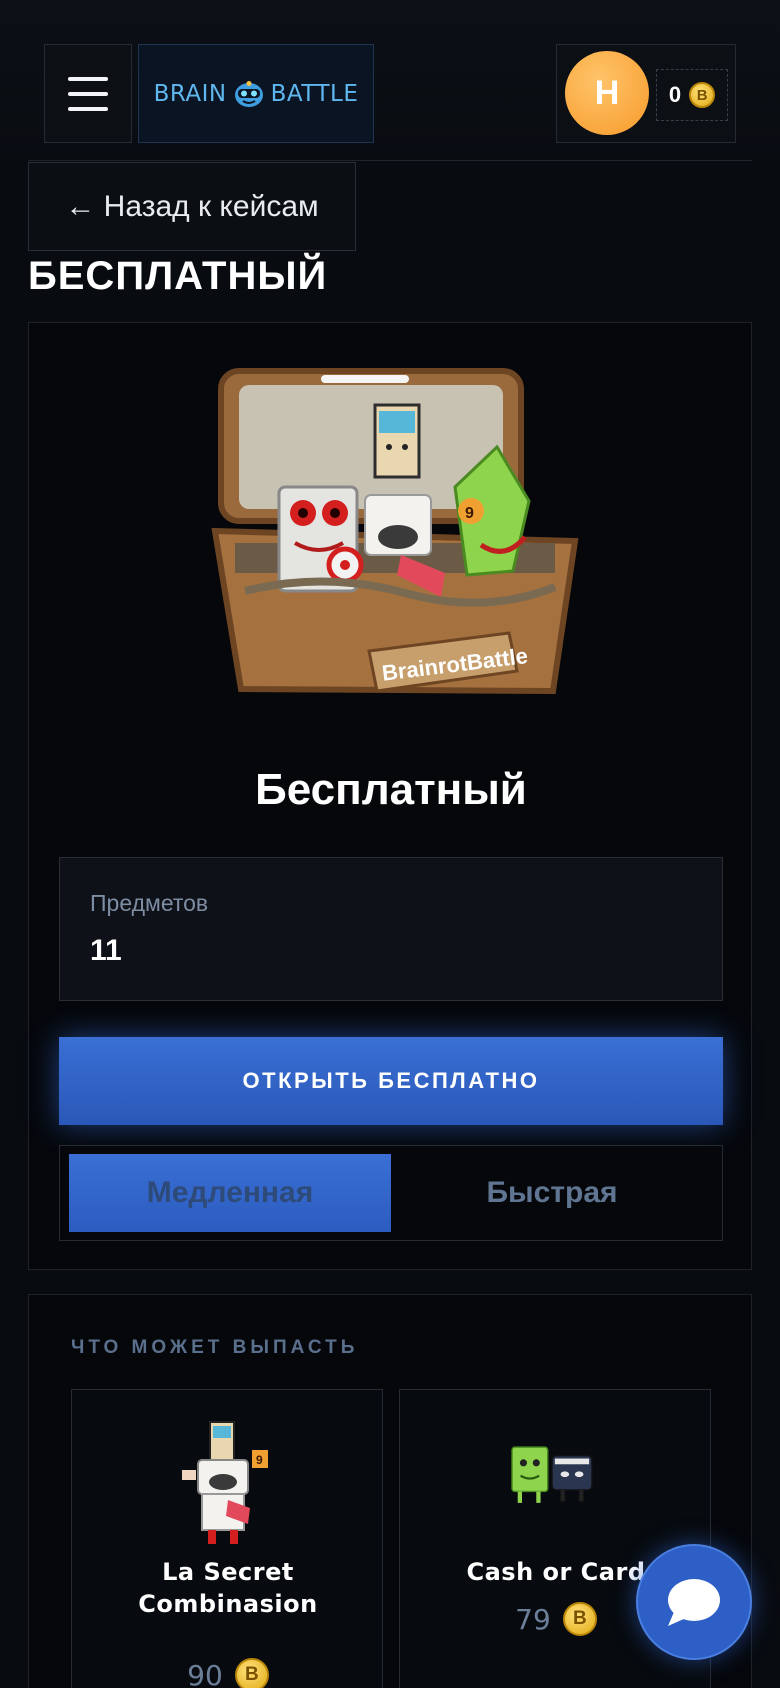  Describe the element at coordinates (391, 929) in the screenshot. I see `items-count-box: Предметов 11` at that location.